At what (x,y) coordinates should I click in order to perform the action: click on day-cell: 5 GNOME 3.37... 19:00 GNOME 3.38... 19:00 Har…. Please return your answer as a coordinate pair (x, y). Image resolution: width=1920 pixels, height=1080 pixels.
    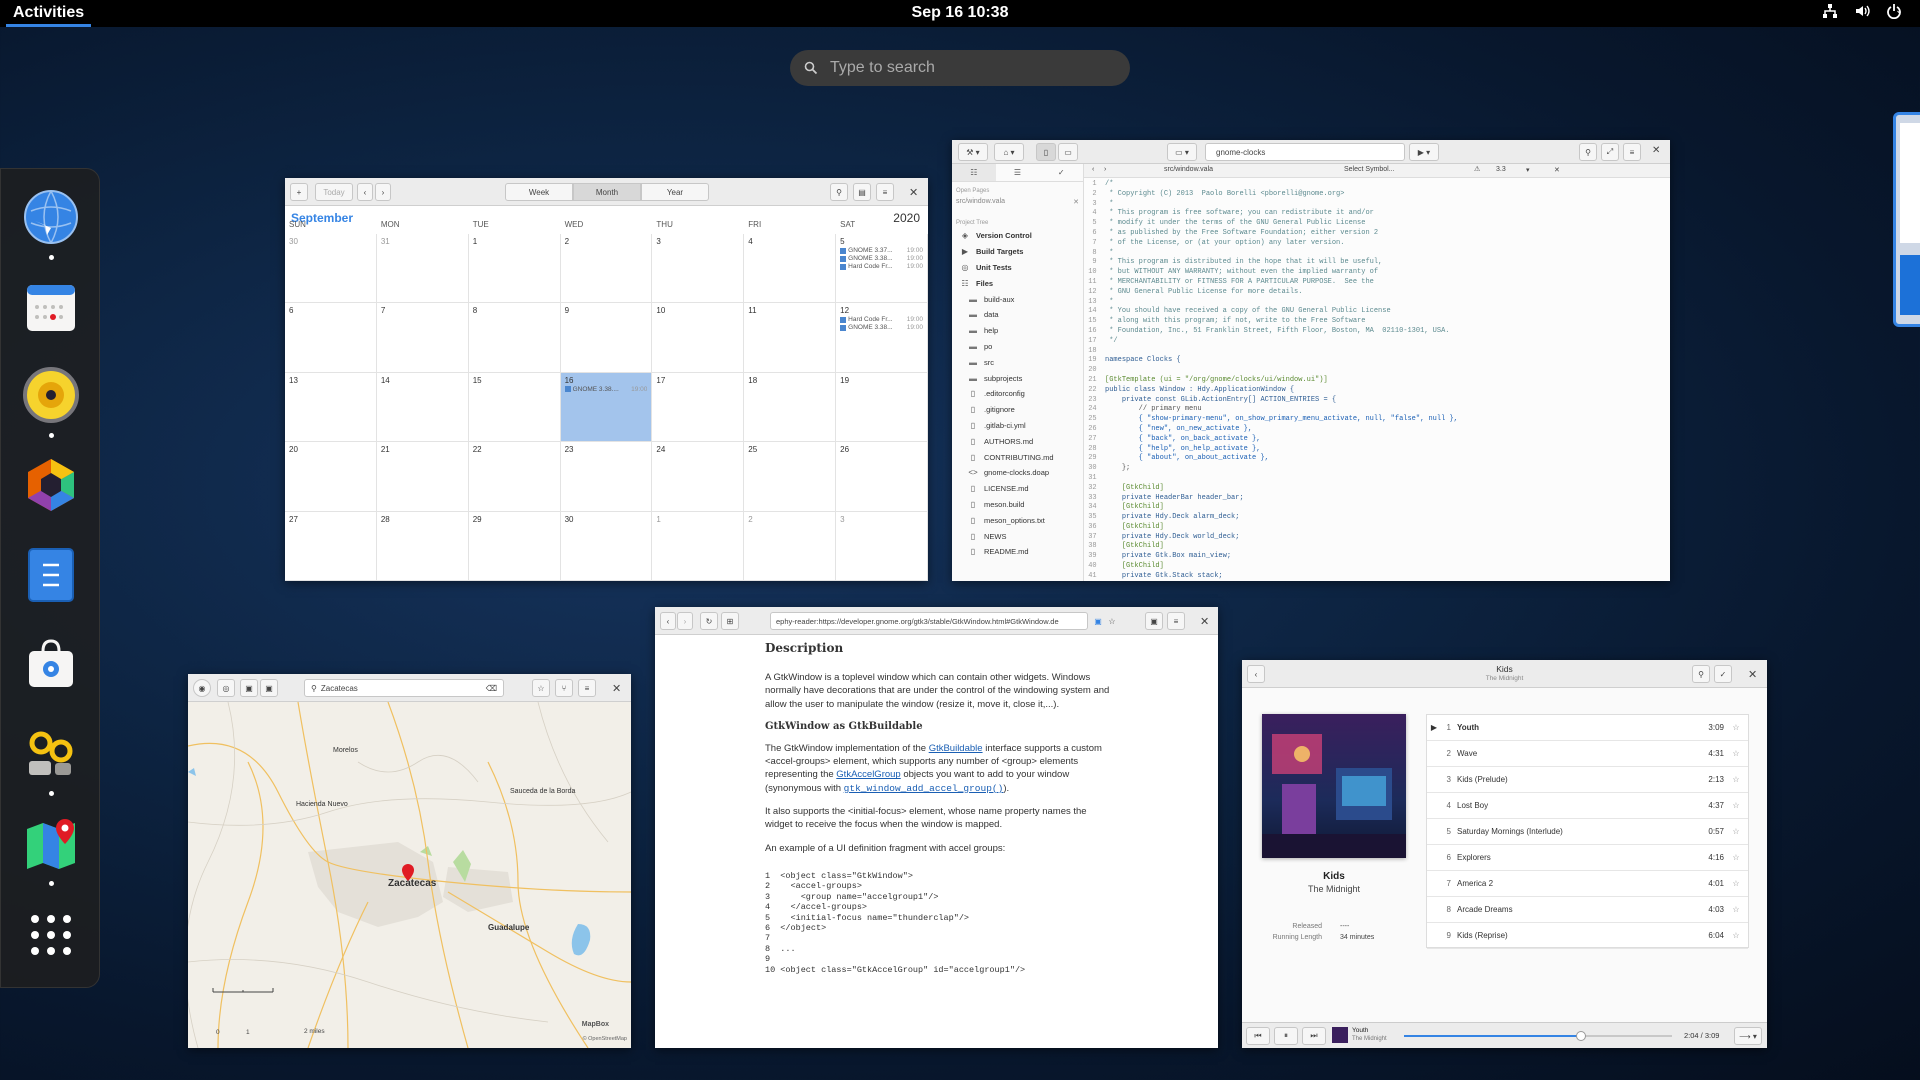
    Looking at the image, I should click on (882, 269).